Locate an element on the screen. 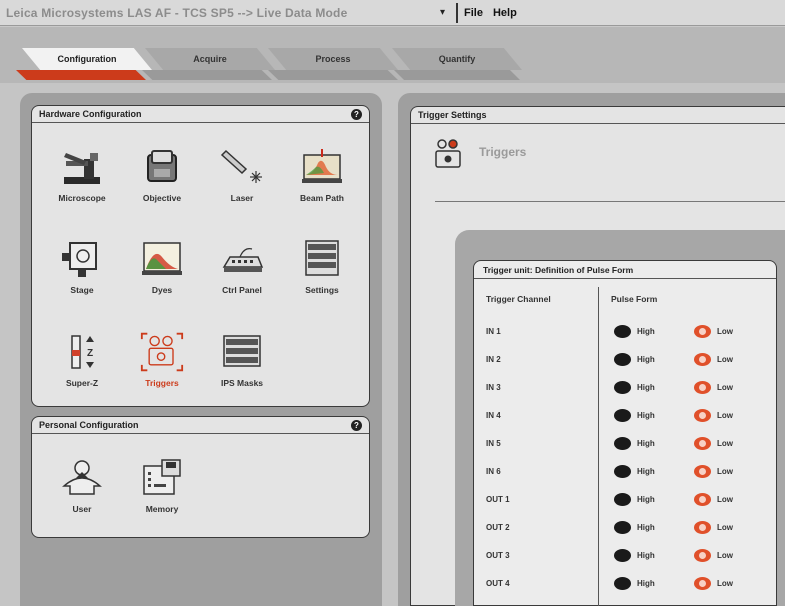  hardware-ips-masks-label: IPS Masks is located at coordinates (242, 383).